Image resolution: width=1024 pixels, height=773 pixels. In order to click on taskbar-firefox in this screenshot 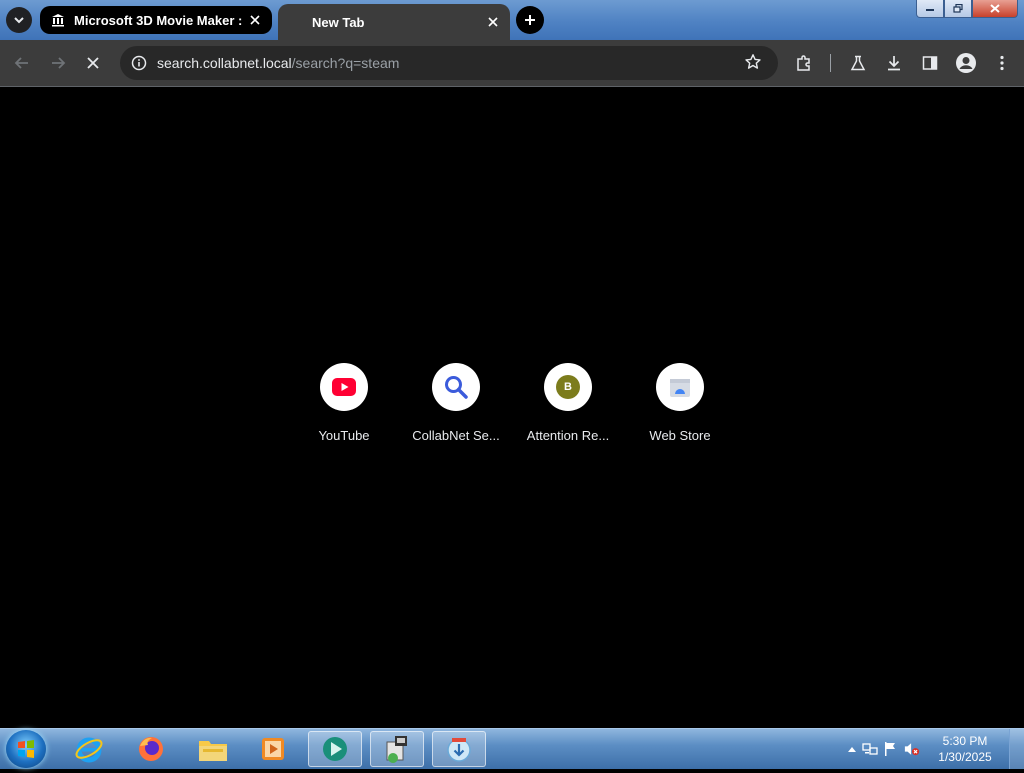, I will do `click(151, 749)`.